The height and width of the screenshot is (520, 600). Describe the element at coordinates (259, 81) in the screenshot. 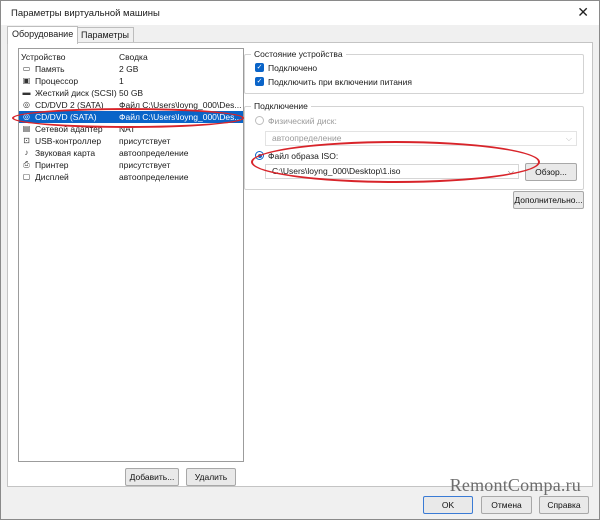

I see `connect-on-power-checkbox: ✓` at that location.